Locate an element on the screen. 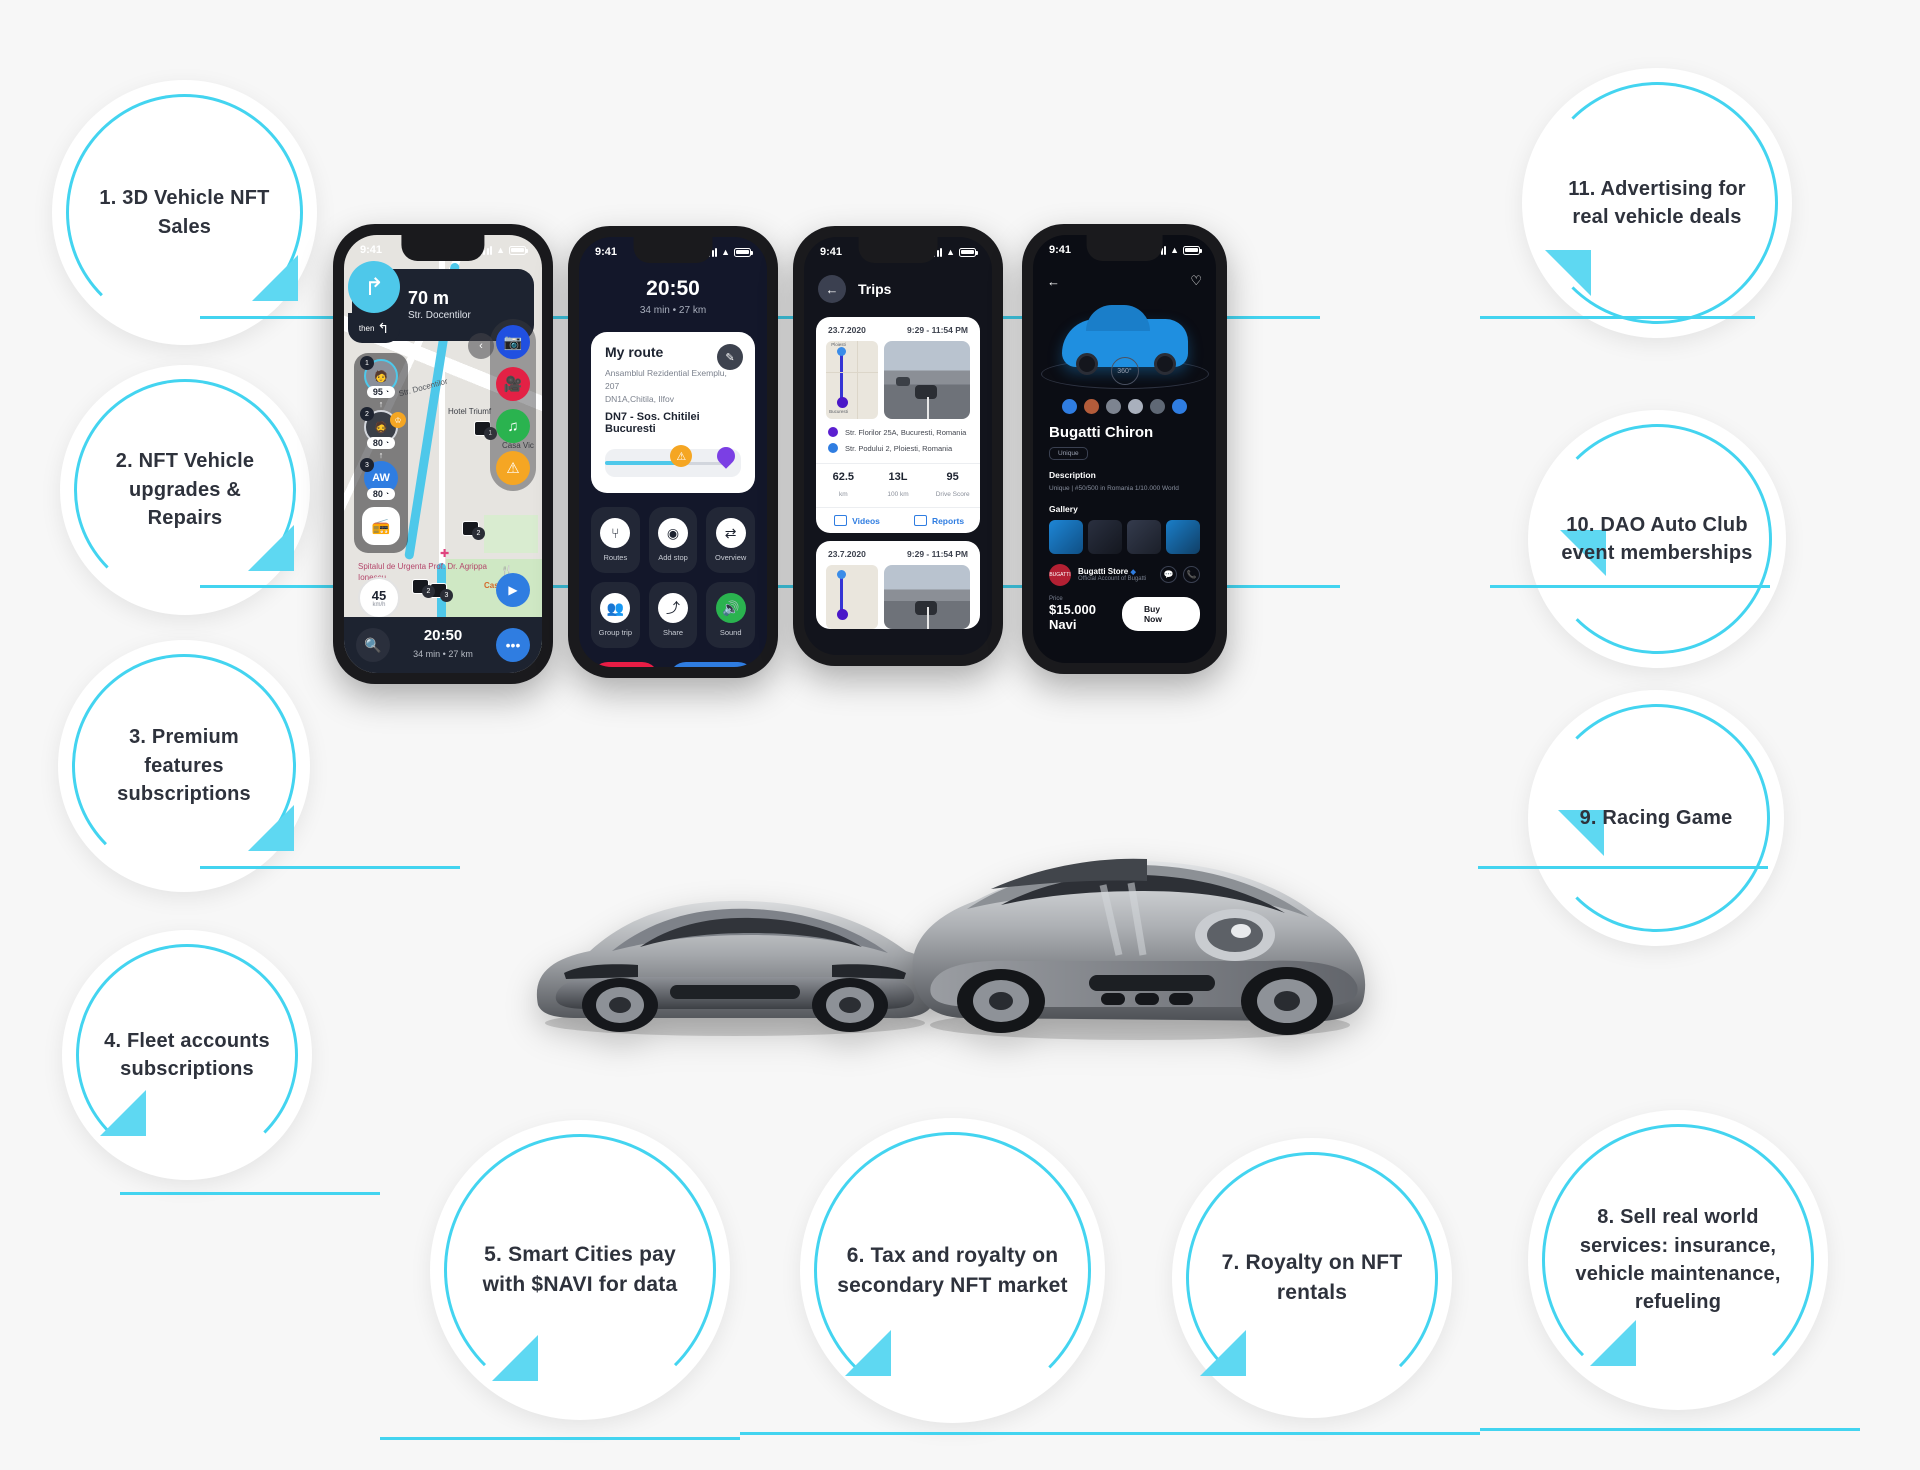  nft-car-stage: 360° is located at coordinates (1124, 343).